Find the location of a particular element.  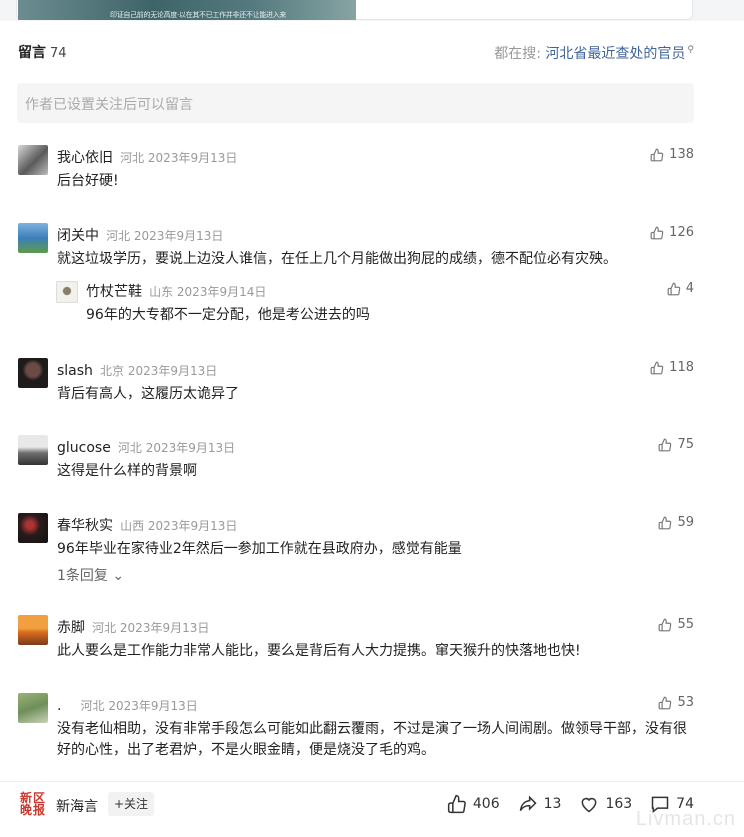

comment-author: 闭关中 is located at coordinates (78, 236).